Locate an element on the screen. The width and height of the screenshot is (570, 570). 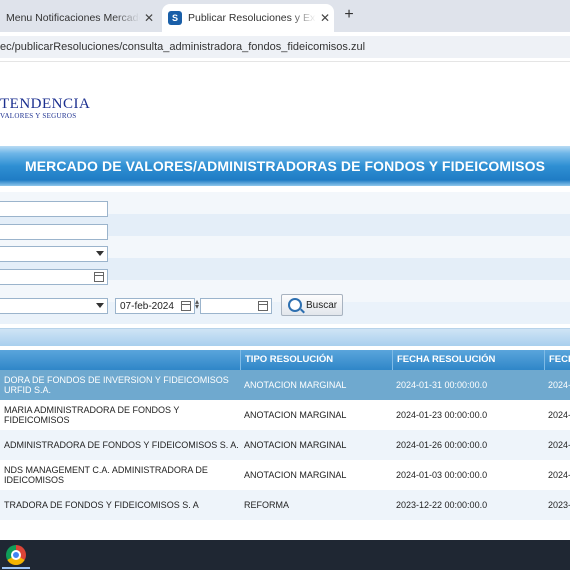
column-header-fecha: FECHA RESOLUCIÓN is located at coordinates (468, 360).